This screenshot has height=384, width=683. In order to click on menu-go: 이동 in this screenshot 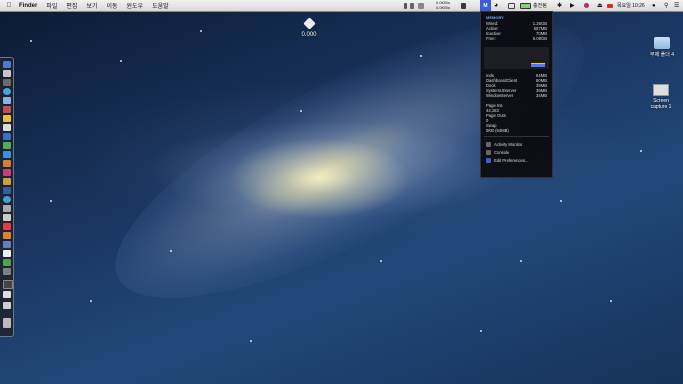, I will do `click(111, 5)`.